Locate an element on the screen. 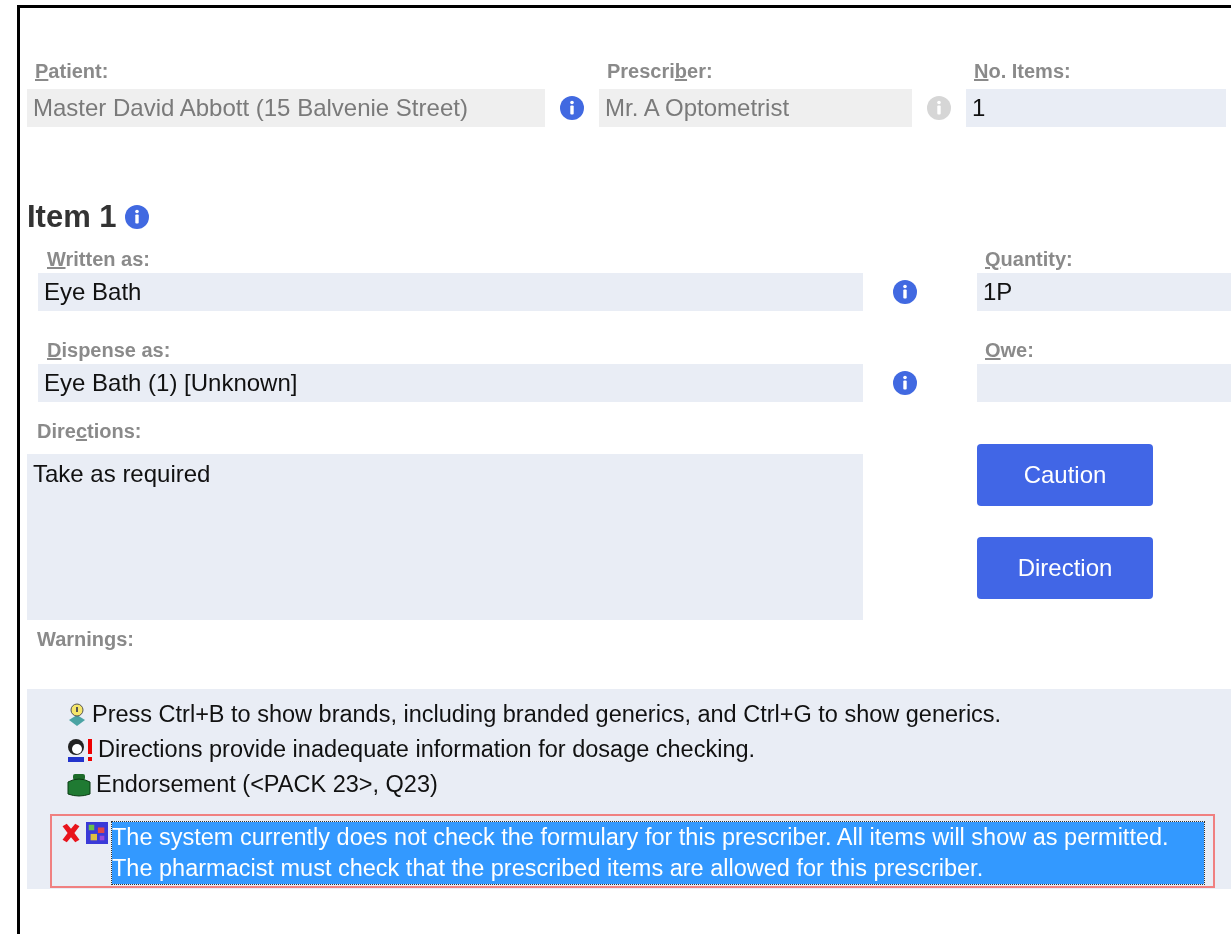 The image size is (1231, 937). warning-text: Directions provide inadequate information for dosage checking. is located at coordinates (427, 749).